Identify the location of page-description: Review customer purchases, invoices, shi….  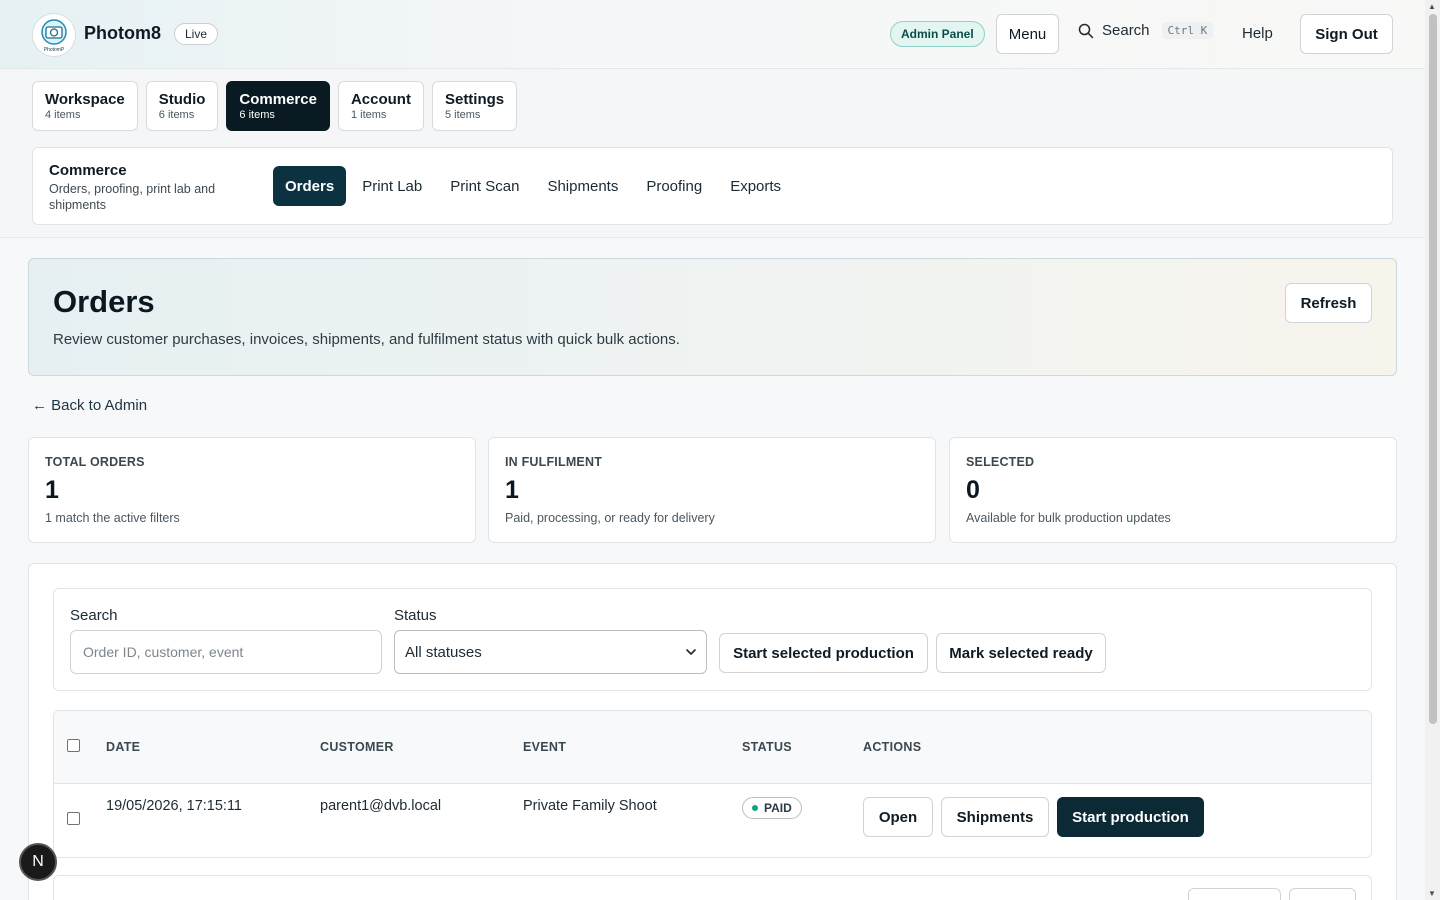
(366, 339).